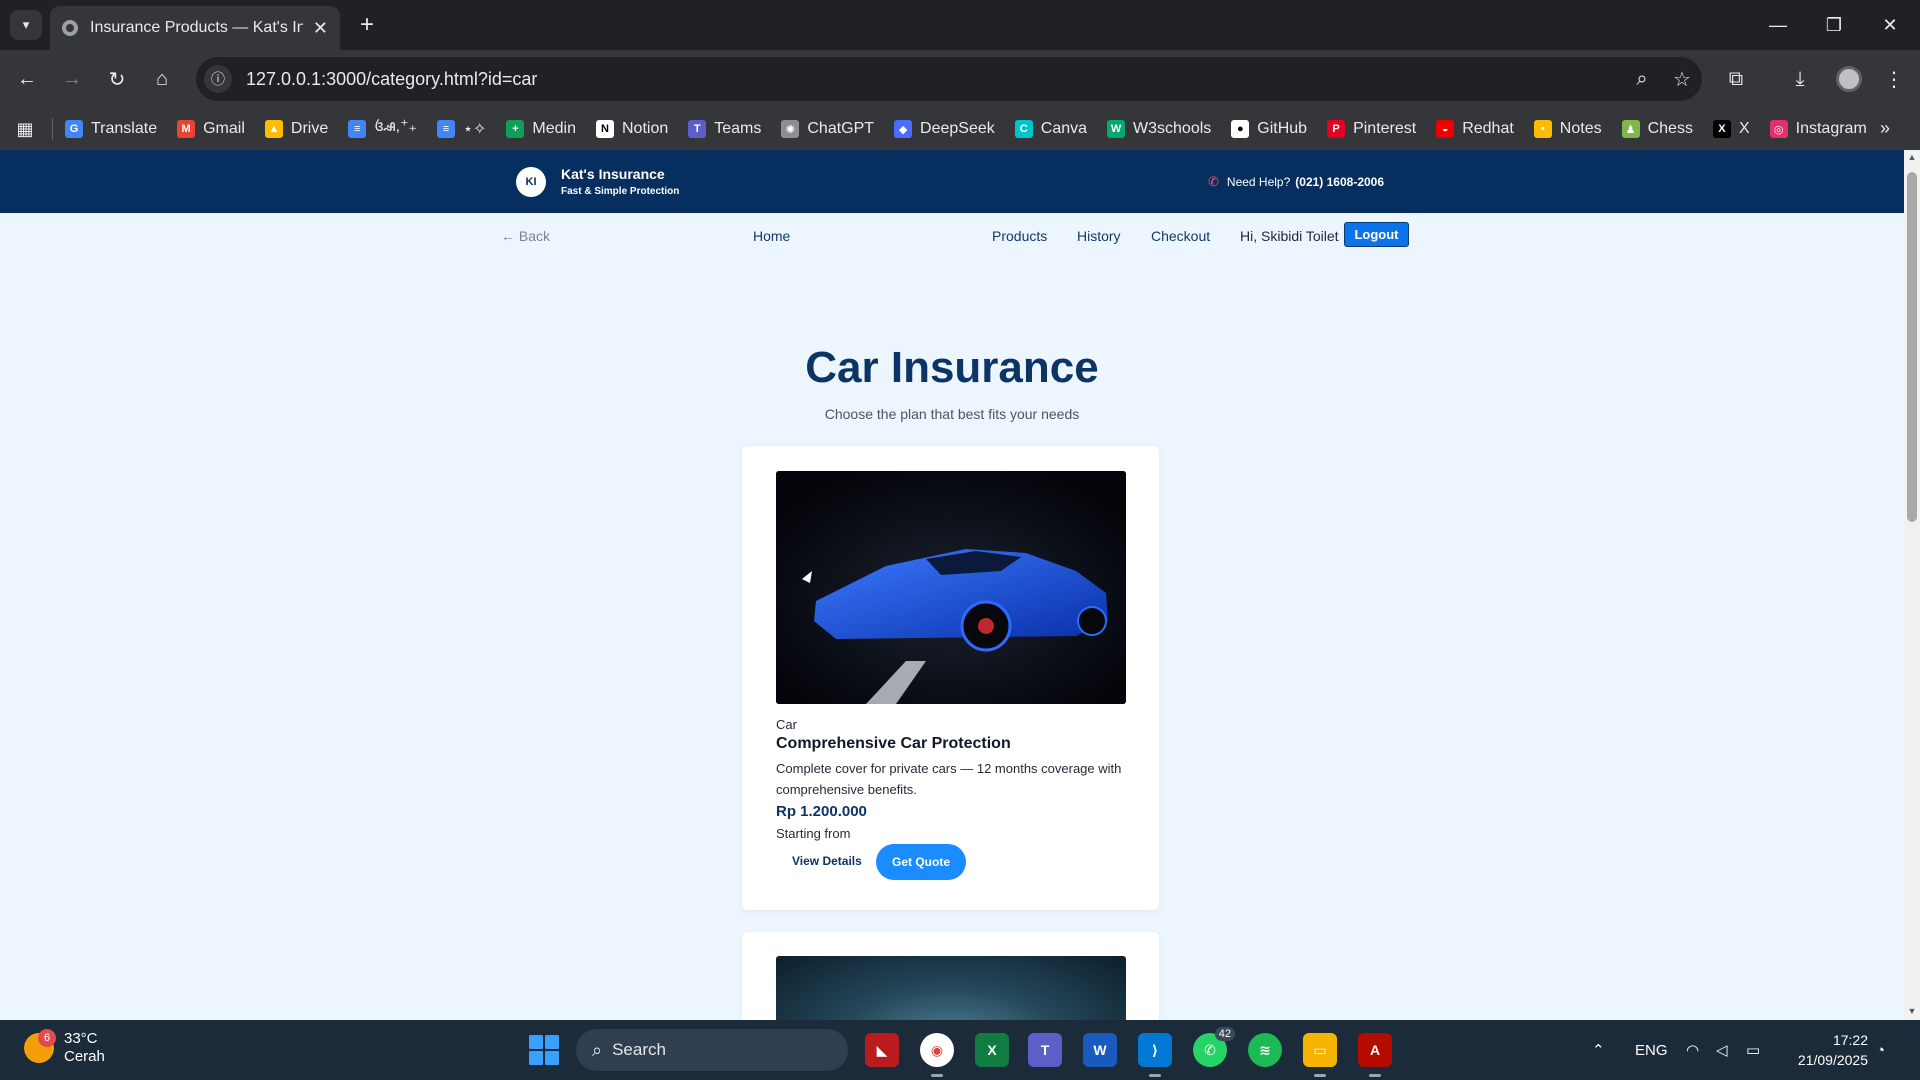 This screenshot has width=1920, height=1080. Describe the element at coordinates (544, 1050) in the screenshot. I see `windows-start-icon` at that location.